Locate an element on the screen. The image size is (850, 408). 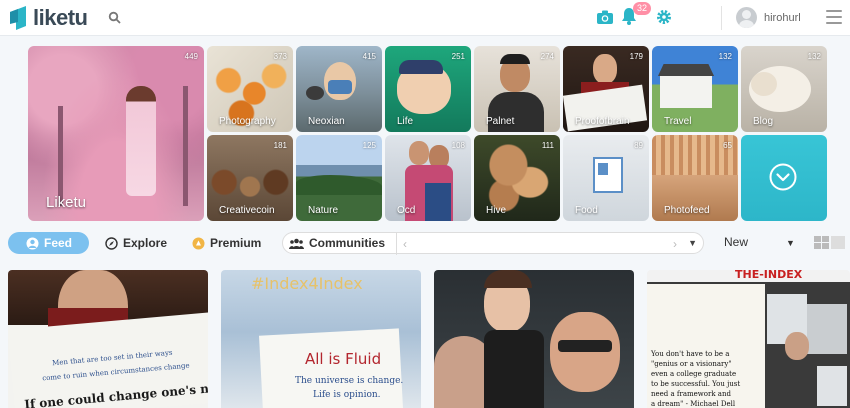
tab-explore-label: Explore is located at coordinates (145, 243).